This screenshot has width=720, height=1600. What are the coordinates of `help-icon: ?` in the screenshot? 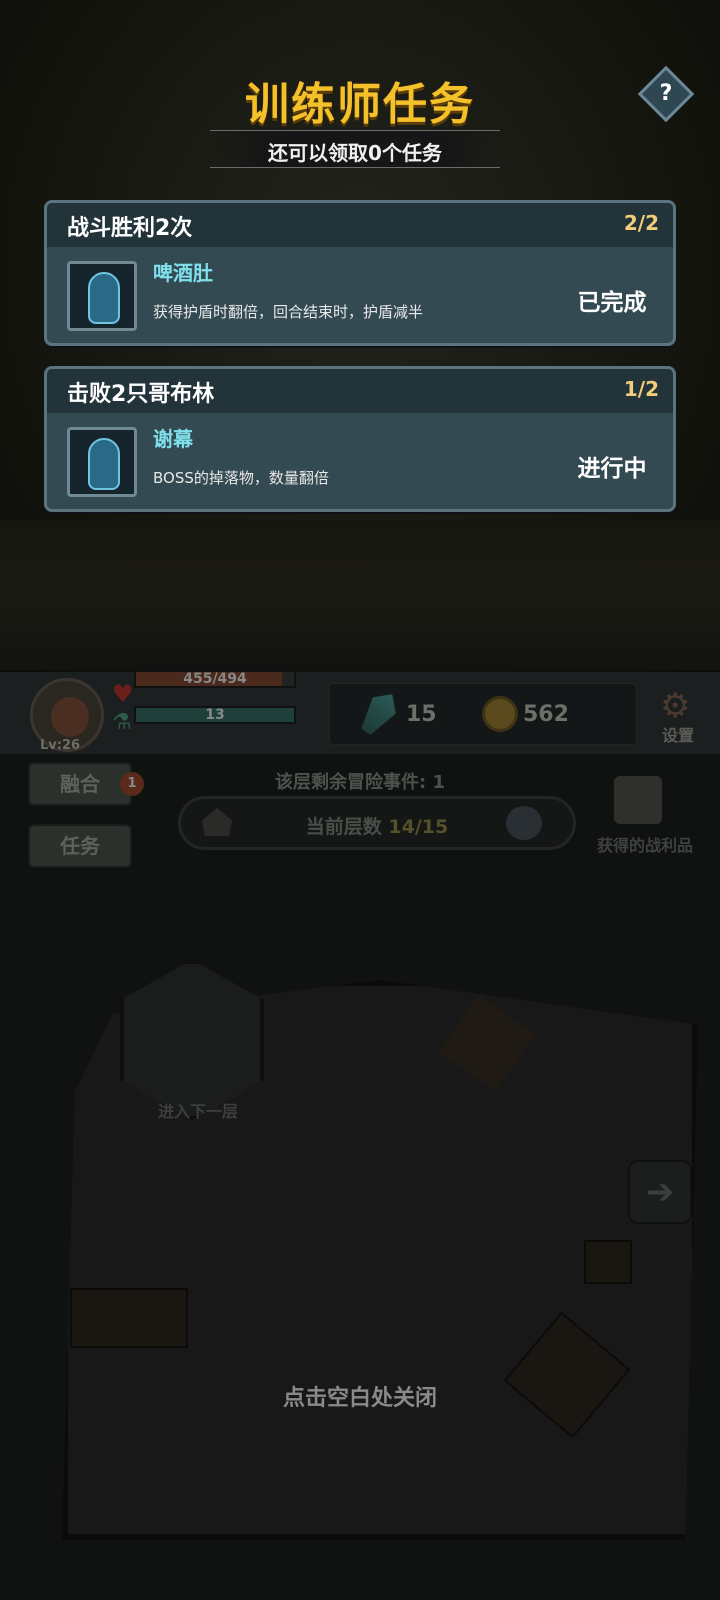 It's located at (666, 93).